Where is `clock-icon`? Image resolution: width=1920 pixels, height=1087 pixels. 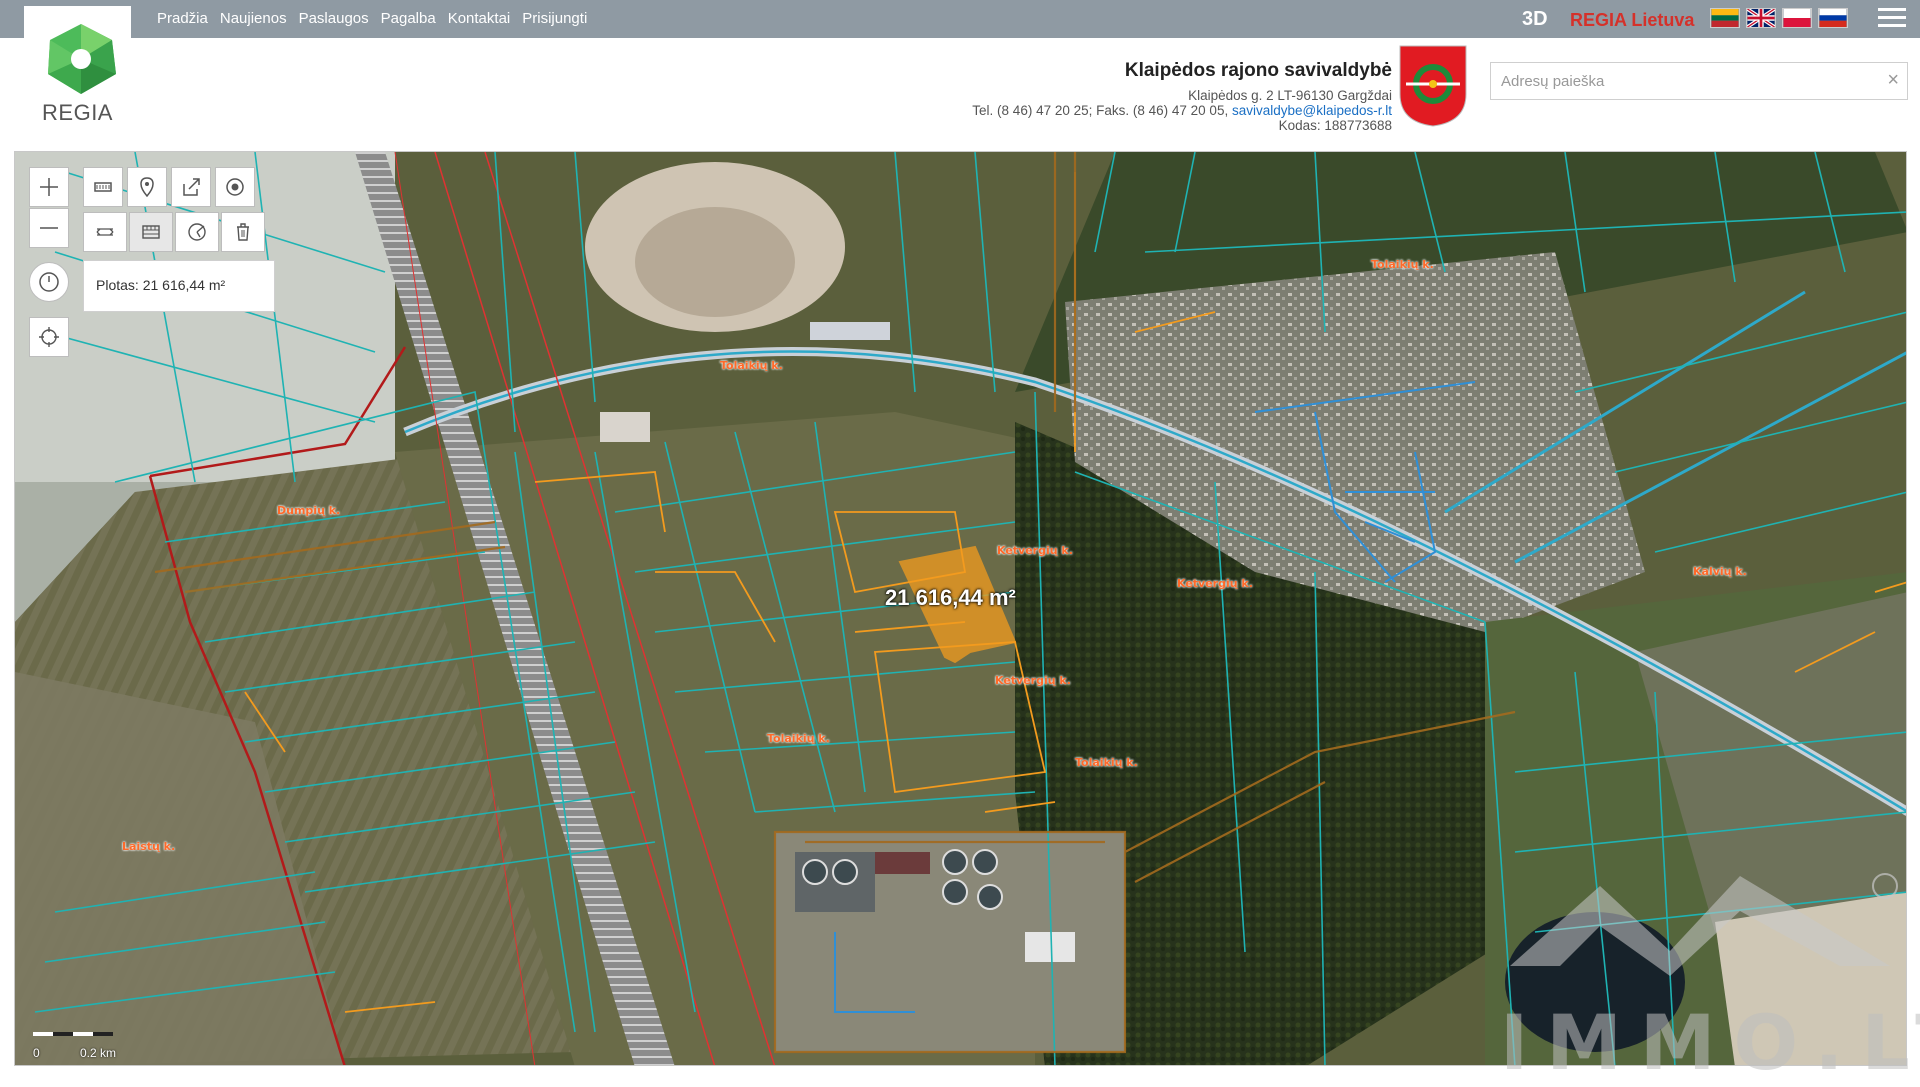 clock-icon is located at coordinates (49, 282).